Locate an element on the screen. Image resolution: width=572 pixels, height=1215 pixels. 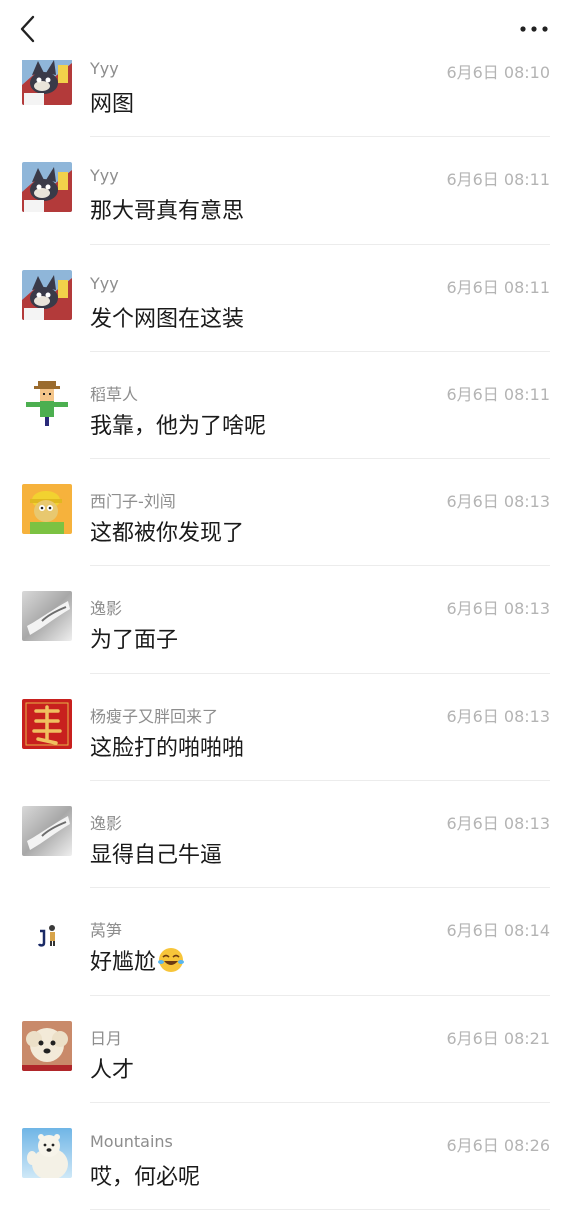
list-item: Yyy 6月6日 08:11 那大哥真有意思 is located at coordinates (286, 191).